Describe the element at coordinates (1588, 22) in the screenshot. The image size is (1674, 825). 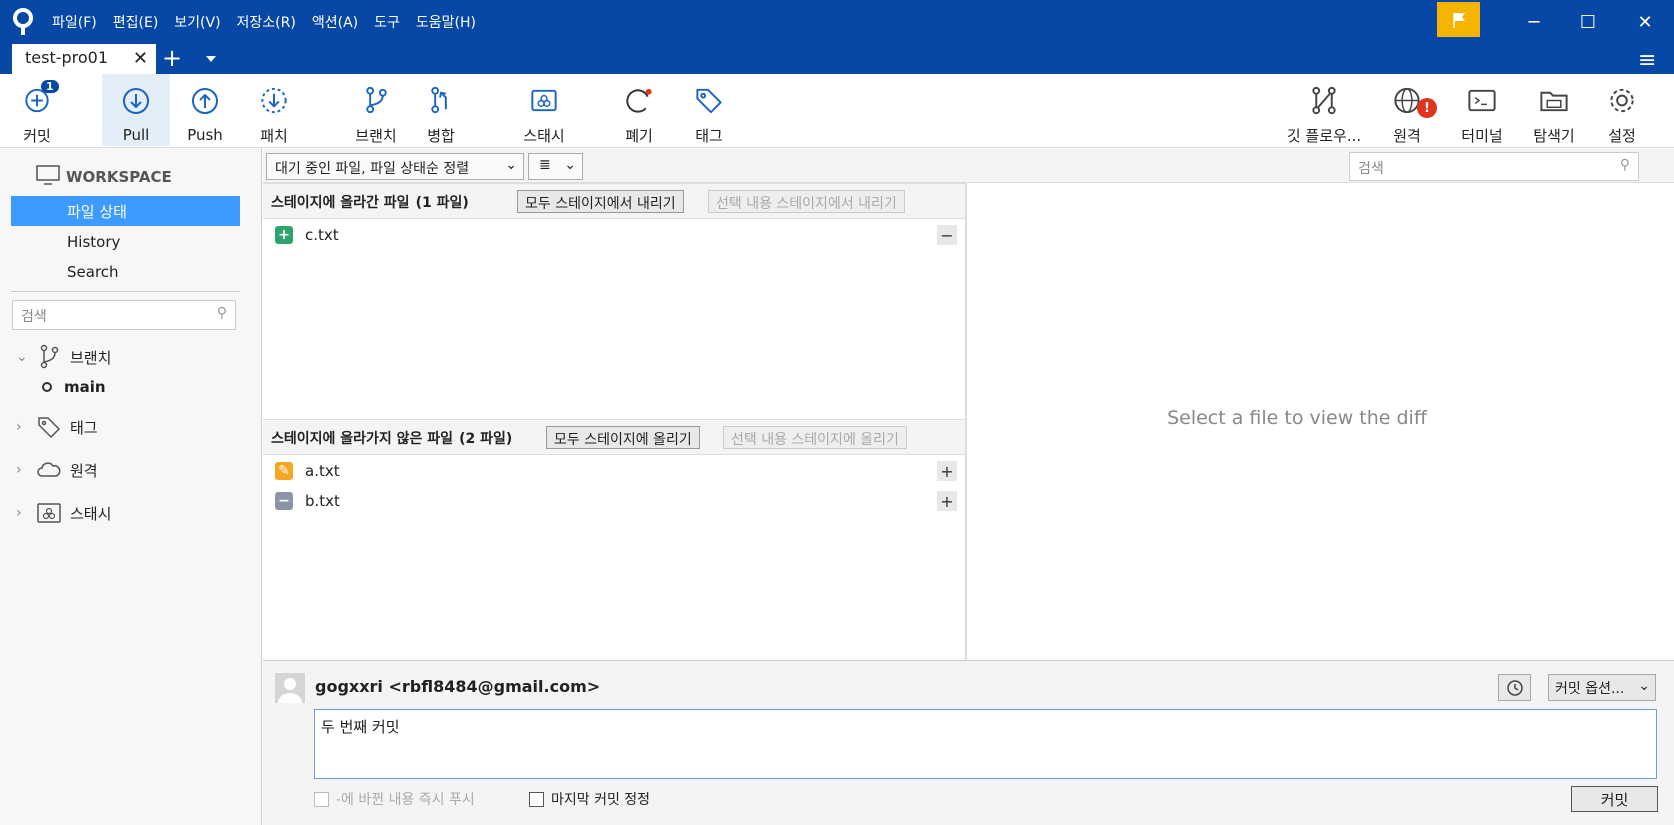
I see `maximize-button: ☐` at that location.